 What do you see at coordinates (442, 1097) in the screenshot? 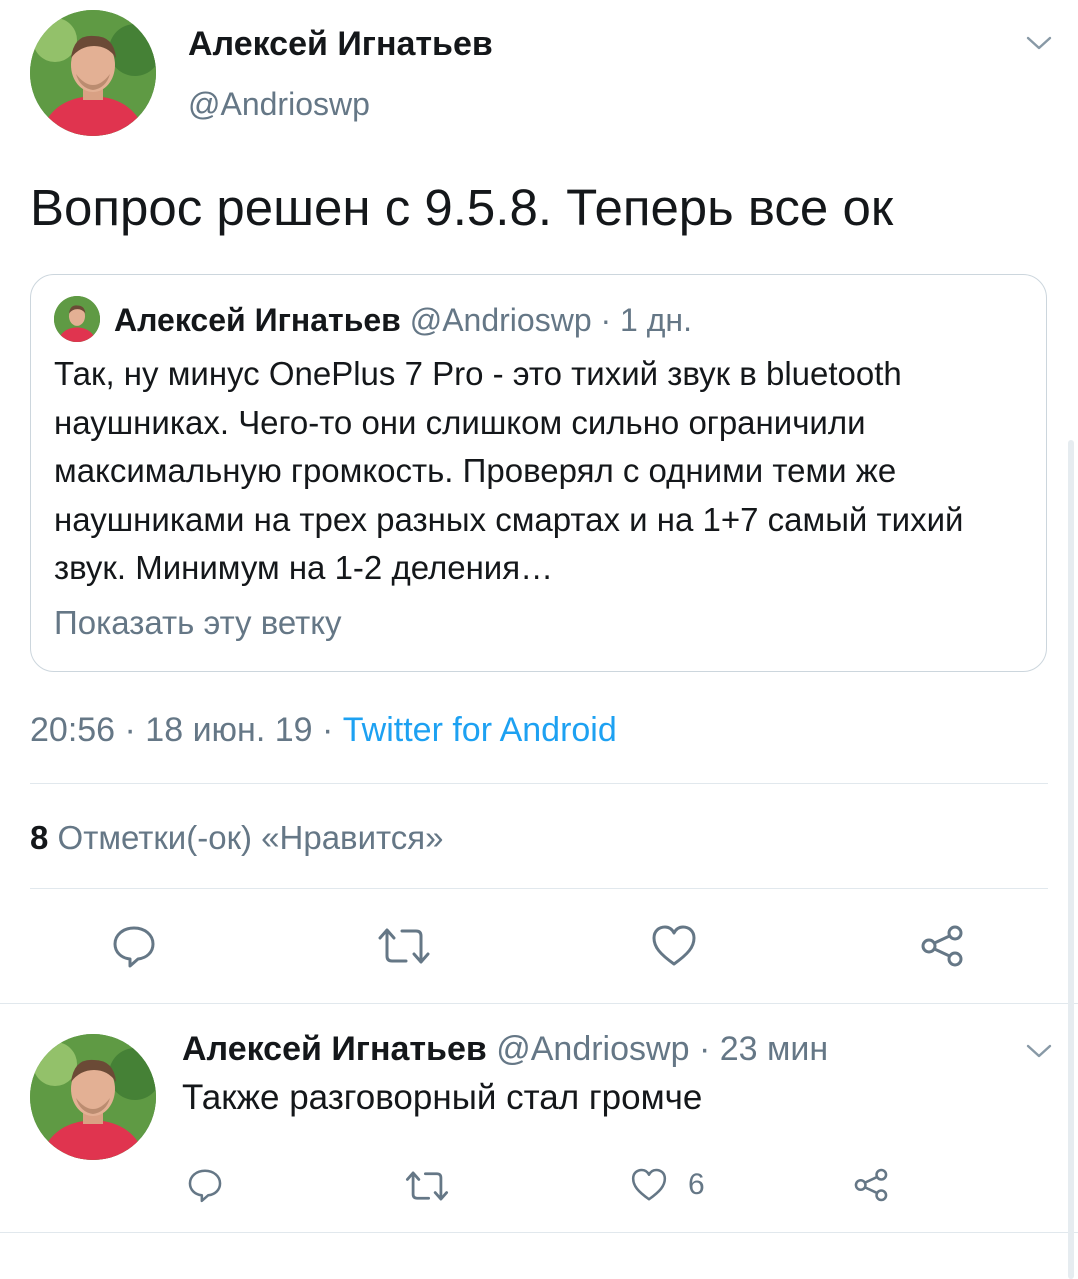
I see `reply-text: Также разговорный стал громче` at bounding box center [442, 1097].